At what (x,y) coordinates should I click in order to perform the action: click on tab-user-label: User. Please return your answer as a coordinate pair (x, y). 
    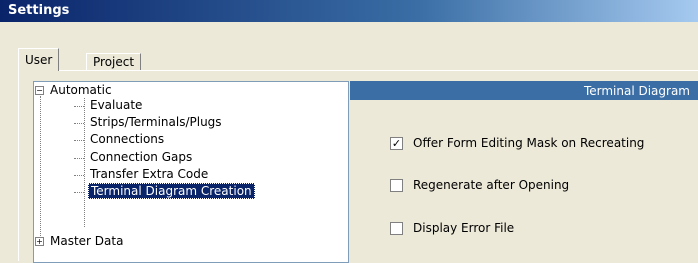
    Looking at the image, I should click on (39, 60).